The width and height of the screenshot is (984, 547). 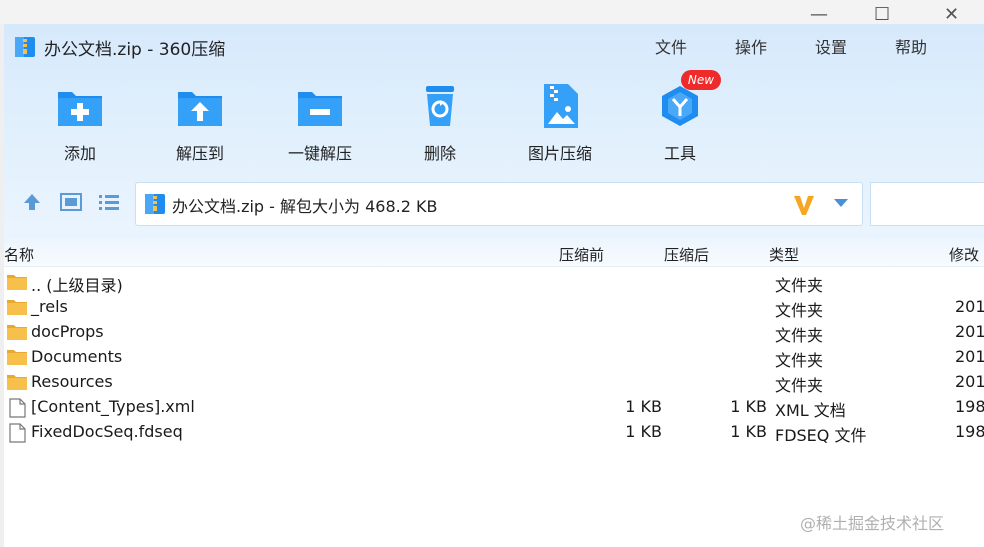 What do you see at coordinates (109, 202) in the screenshot?
I see `list-view-icon` at bounding box center [109, 202].